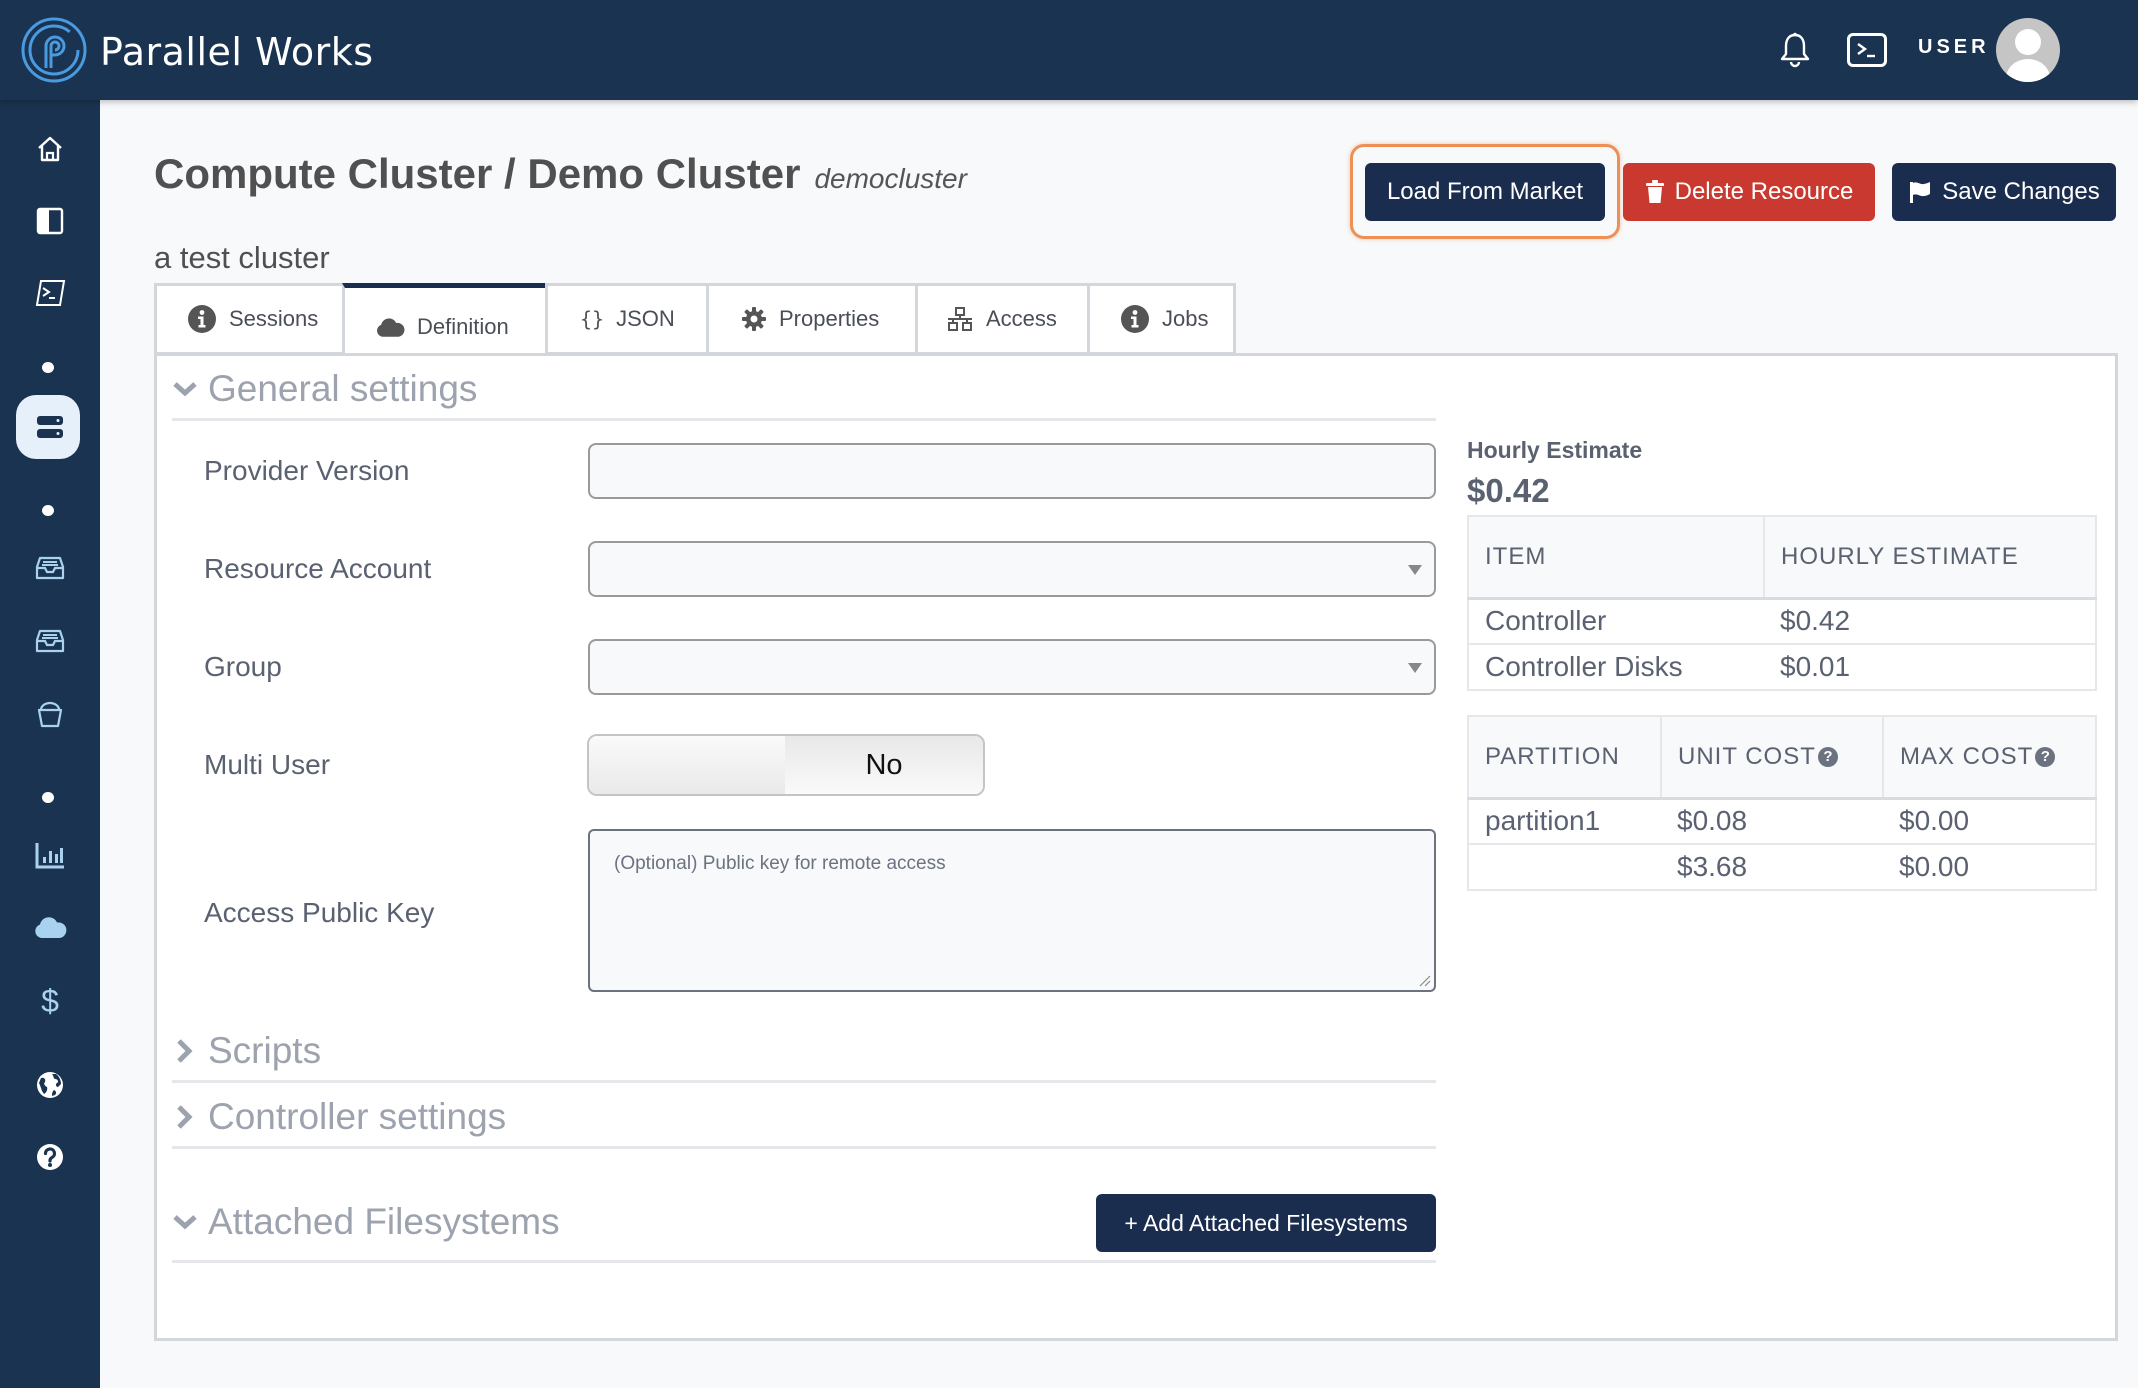 This screenshot has height=1388, width=2138. What do you see at coordinates (1508, 490) in the screenshot?
I see `hourly-estimate-total: $0.42` at bounding box center [1508, 490].